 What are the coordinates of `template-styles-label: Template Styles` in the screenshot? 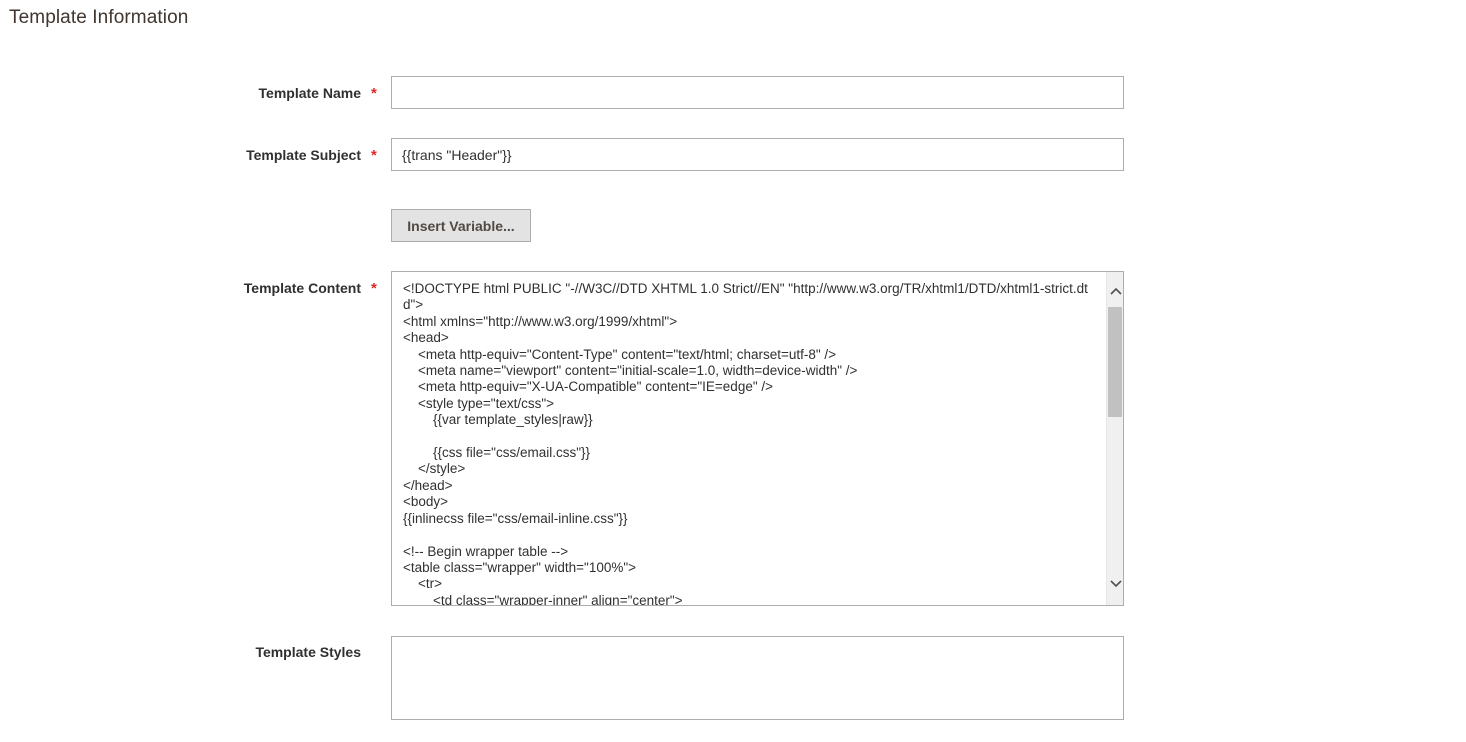 It's located at (308, 652).